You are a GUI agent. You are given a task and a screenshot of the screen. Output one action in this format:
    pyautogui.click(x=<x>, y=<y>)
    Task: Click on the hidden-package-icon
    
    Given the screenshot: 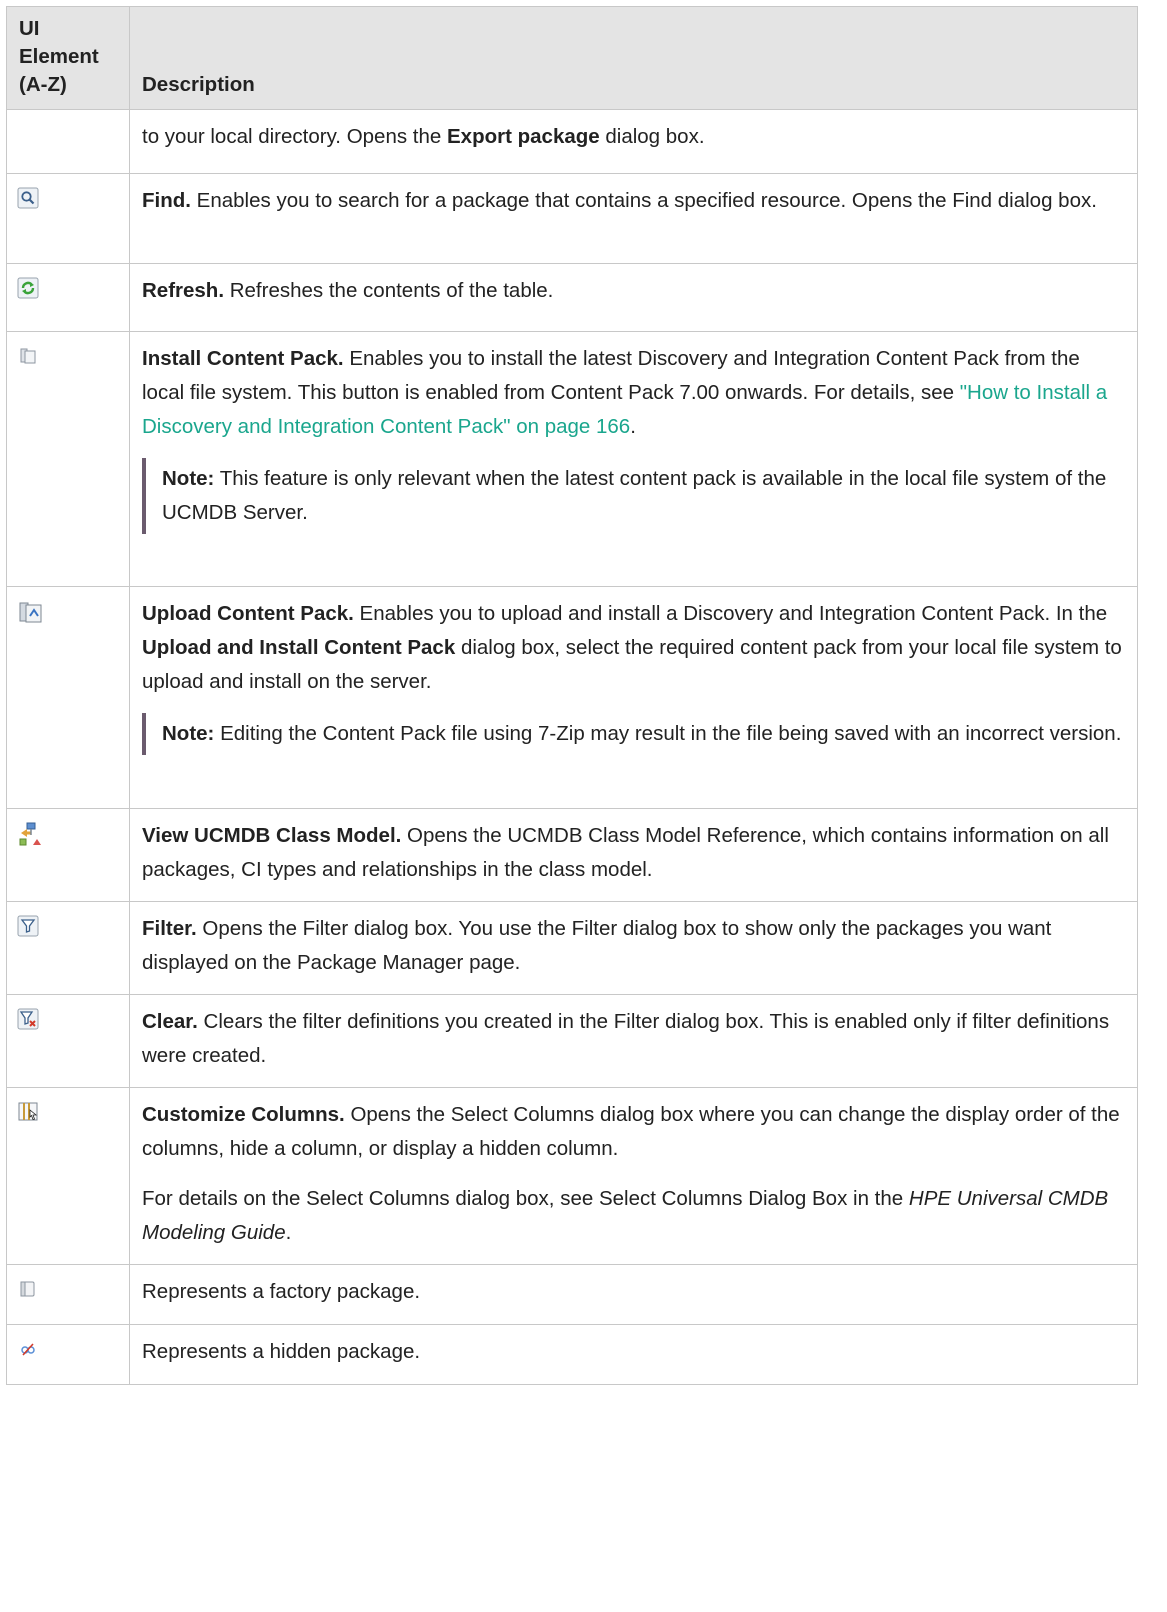 What is the action you would take?
    pyautogui.click(x=28, y=1354)
    